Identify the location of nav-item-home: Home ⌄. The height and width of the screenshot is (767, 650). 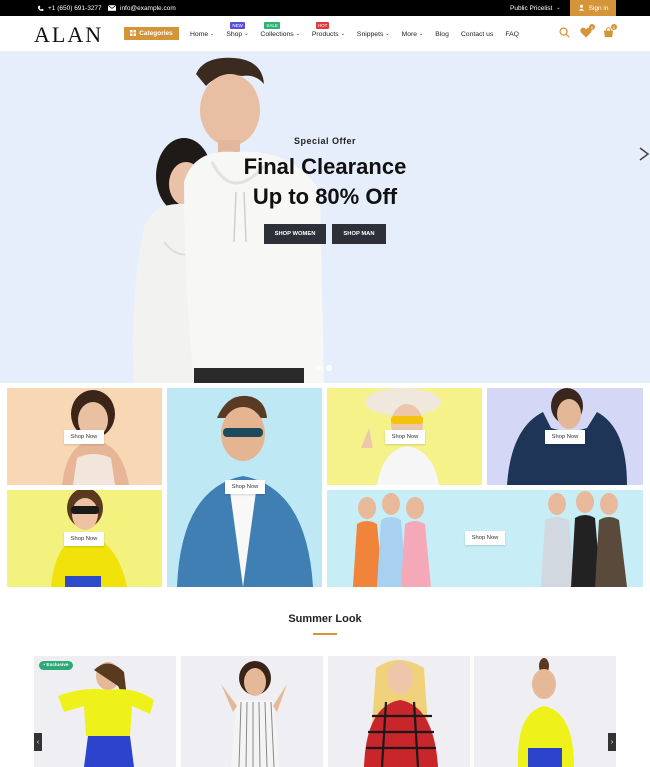
(202, 34).